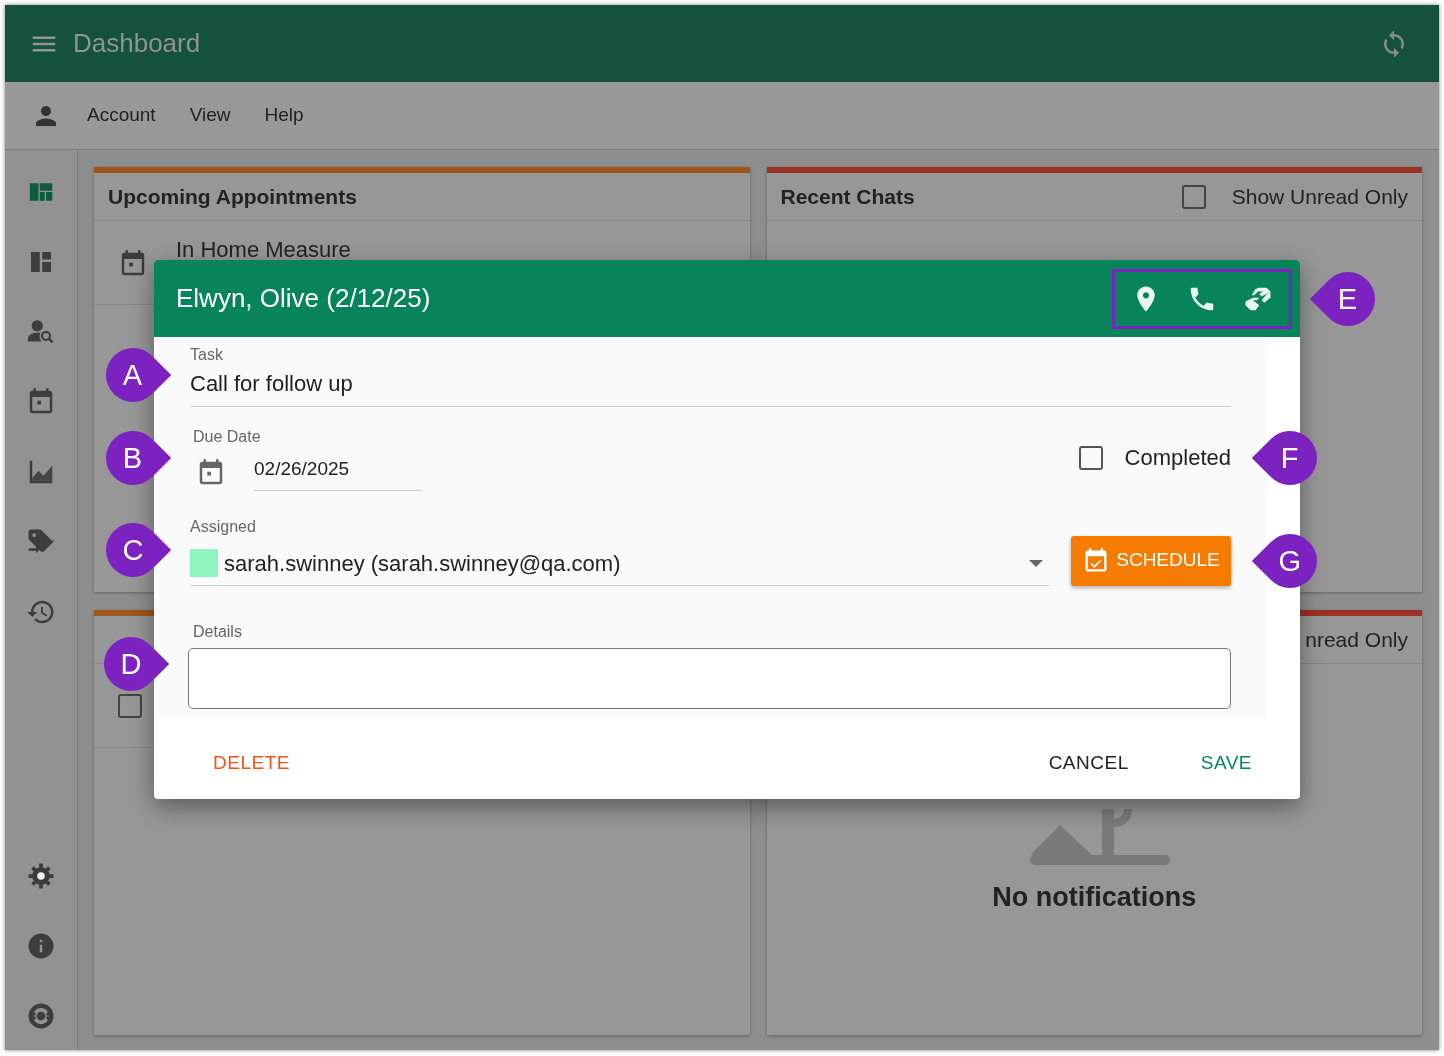 This screenshot has width=1444, height=1056. I want to click on settings-icon, so click(41, 876).